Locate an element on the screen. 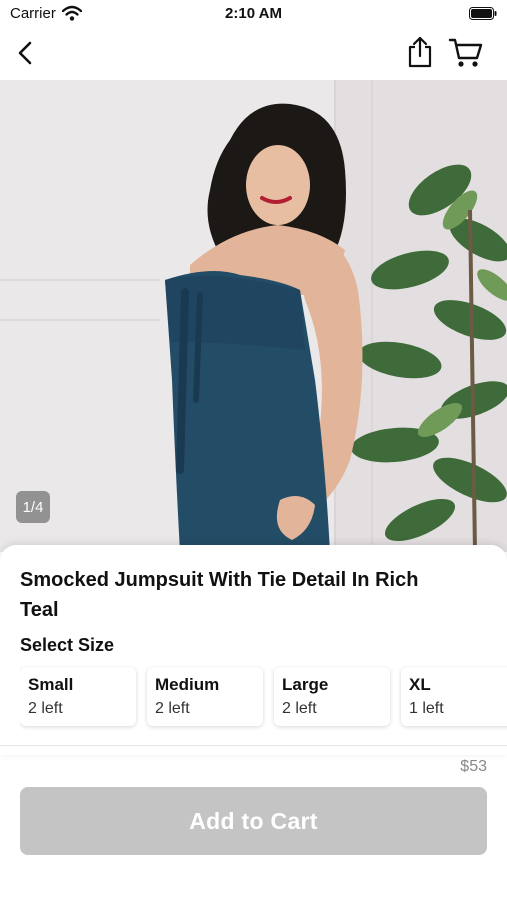  add-to-cart-button: Add to Cart is located at coordinates (253, 821).